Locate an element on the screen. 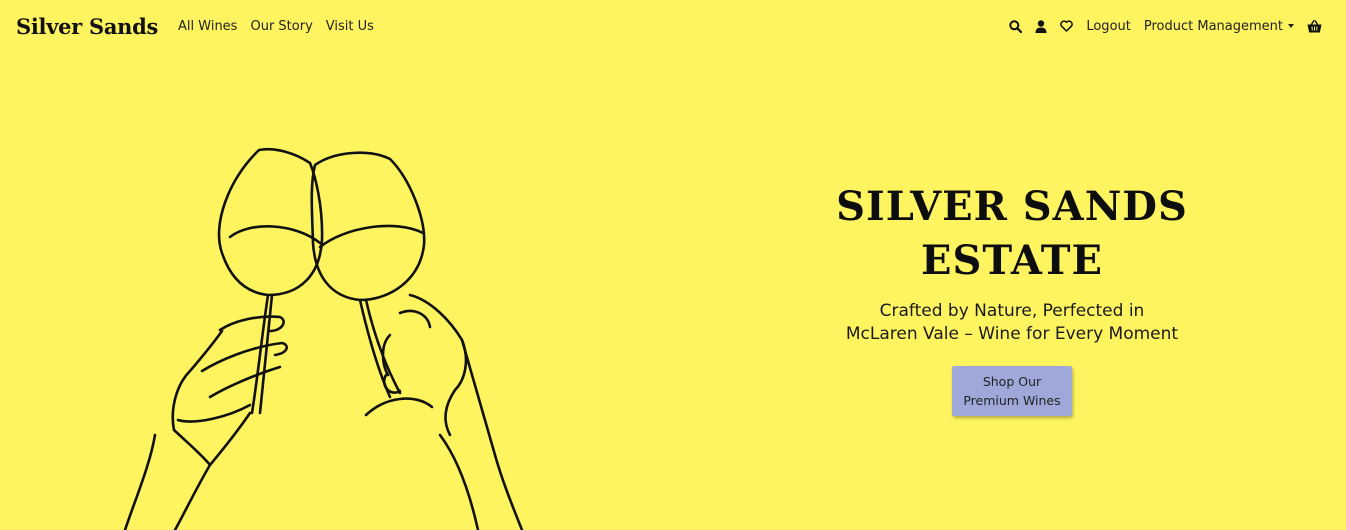 This screenshot has width=1346, height=530. hero-subtitle-line-1: Crafted by Nature, Perfected in is located at coordinates (1012, 311).